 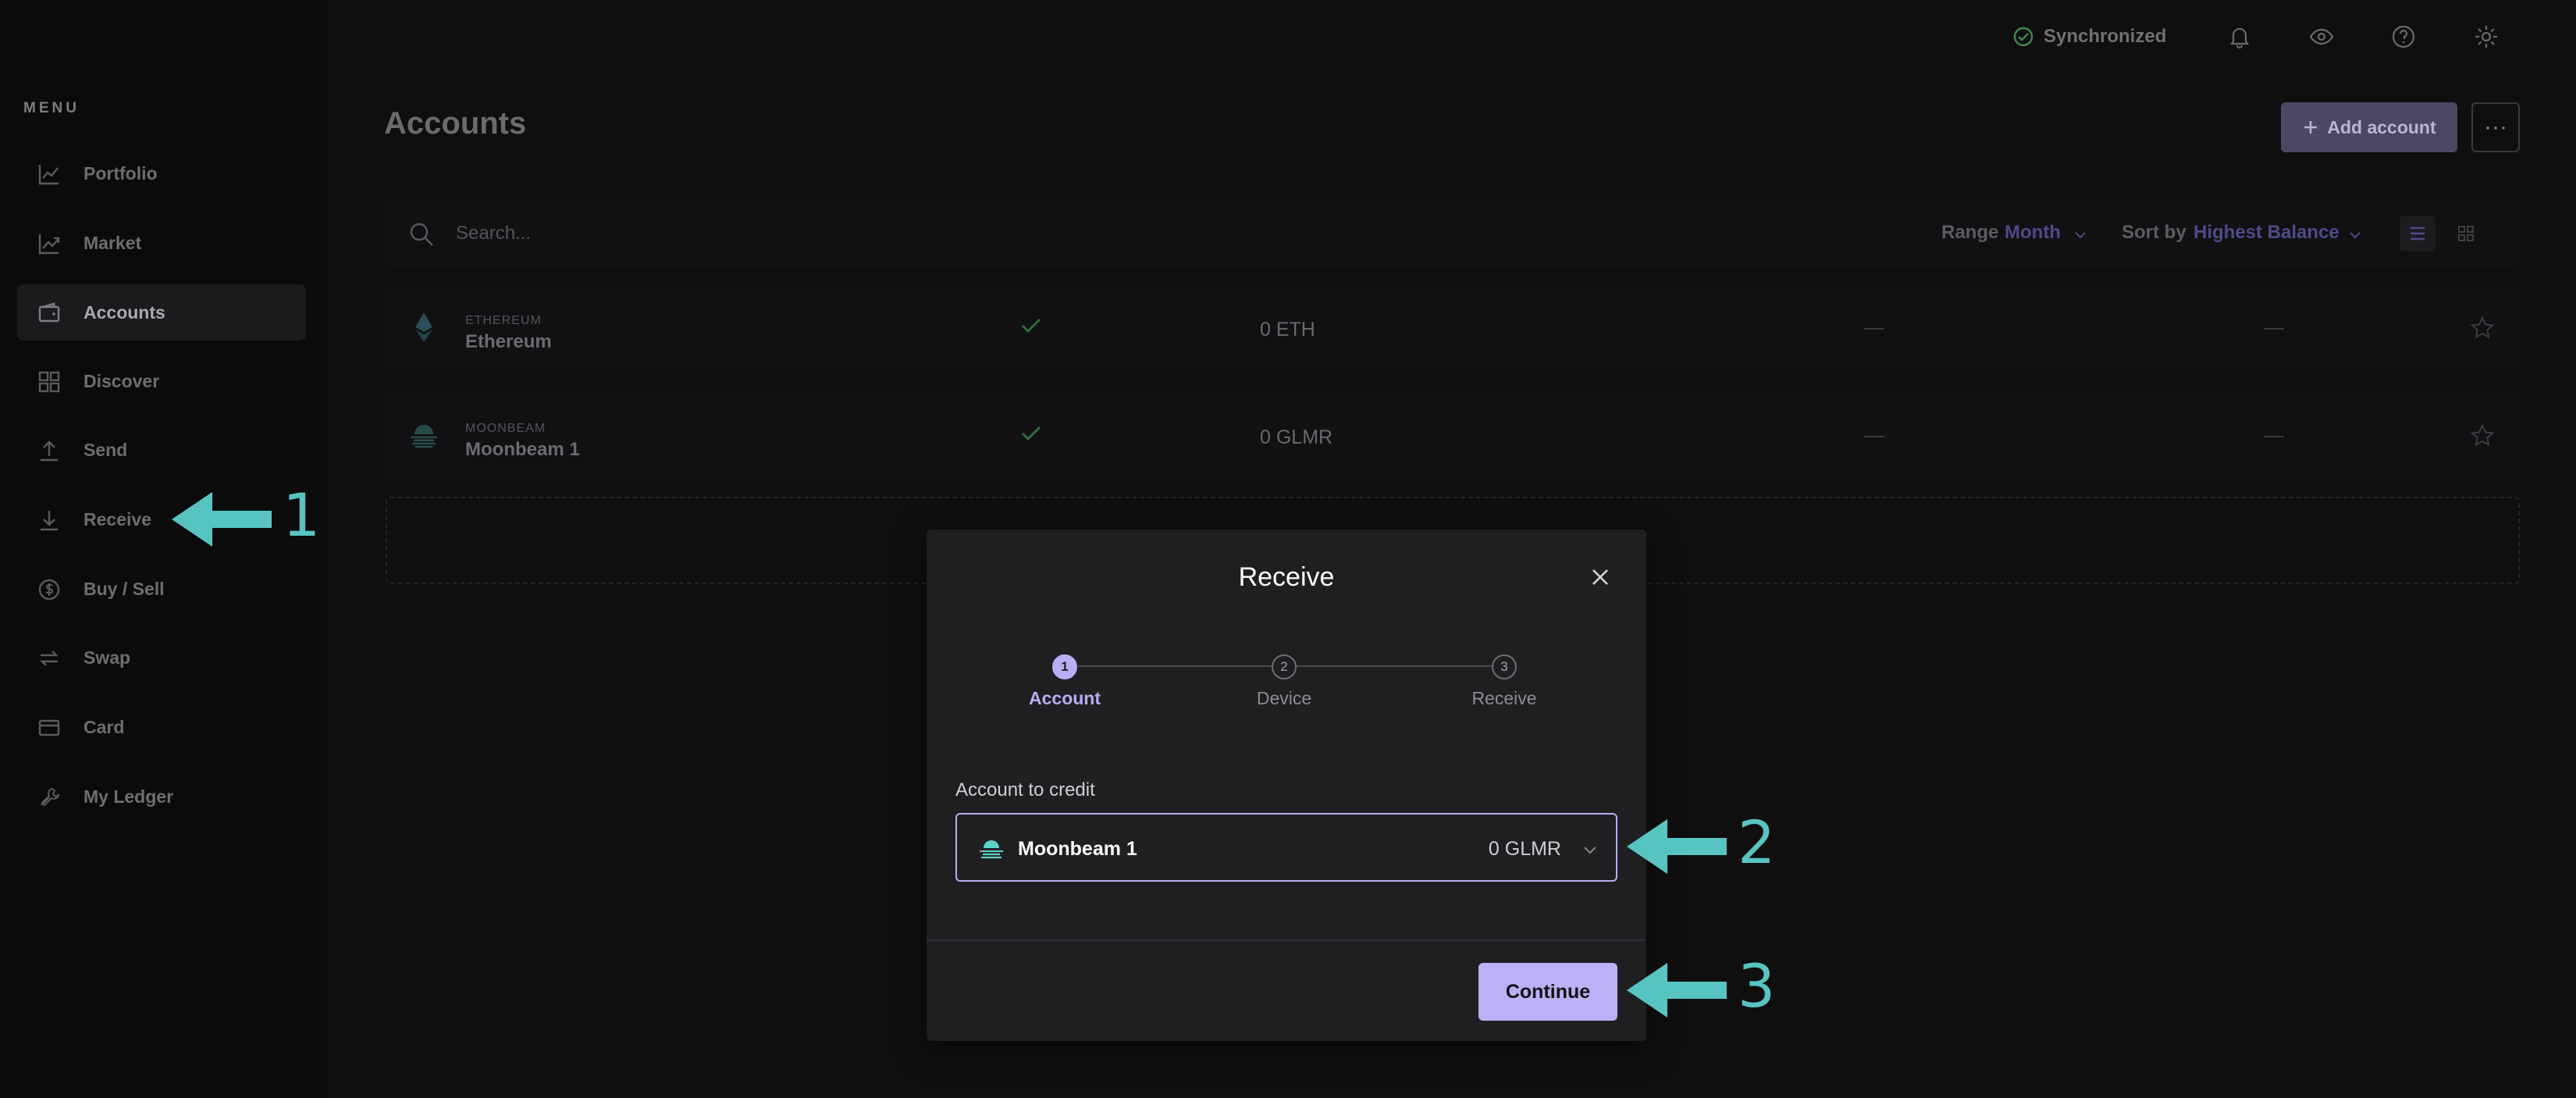 What do you see at coordinates (302, 515) in the screenshot?
I see `annotation-label-1: 1` at bounding box center [302, 515].